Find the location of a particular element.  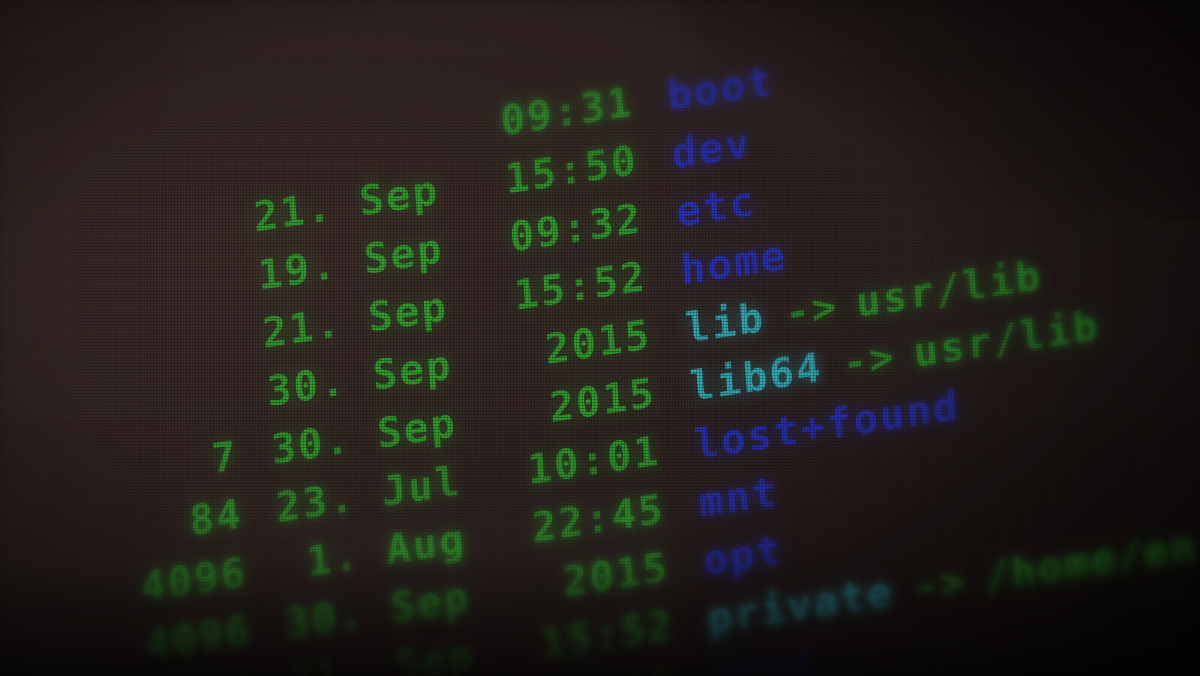

file-name: home is located at coordinates (734, 263).